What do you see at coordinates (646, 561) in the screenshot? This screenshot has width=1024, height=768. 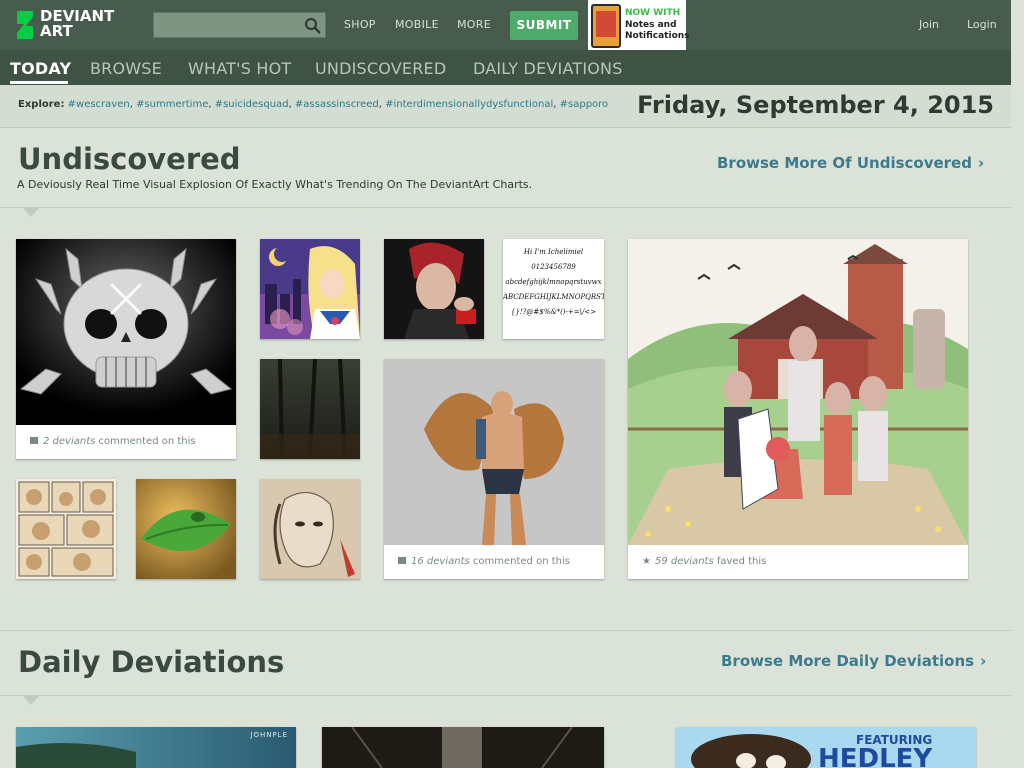 I see `star-icon: ★` at bounding box center [646, 561].